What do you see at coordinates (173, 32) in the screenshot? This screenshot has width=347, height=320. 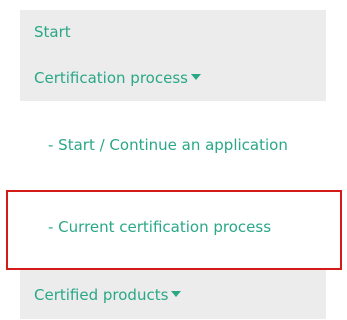 I see `nav-item-start: Start` at bounding box center [173, 32].